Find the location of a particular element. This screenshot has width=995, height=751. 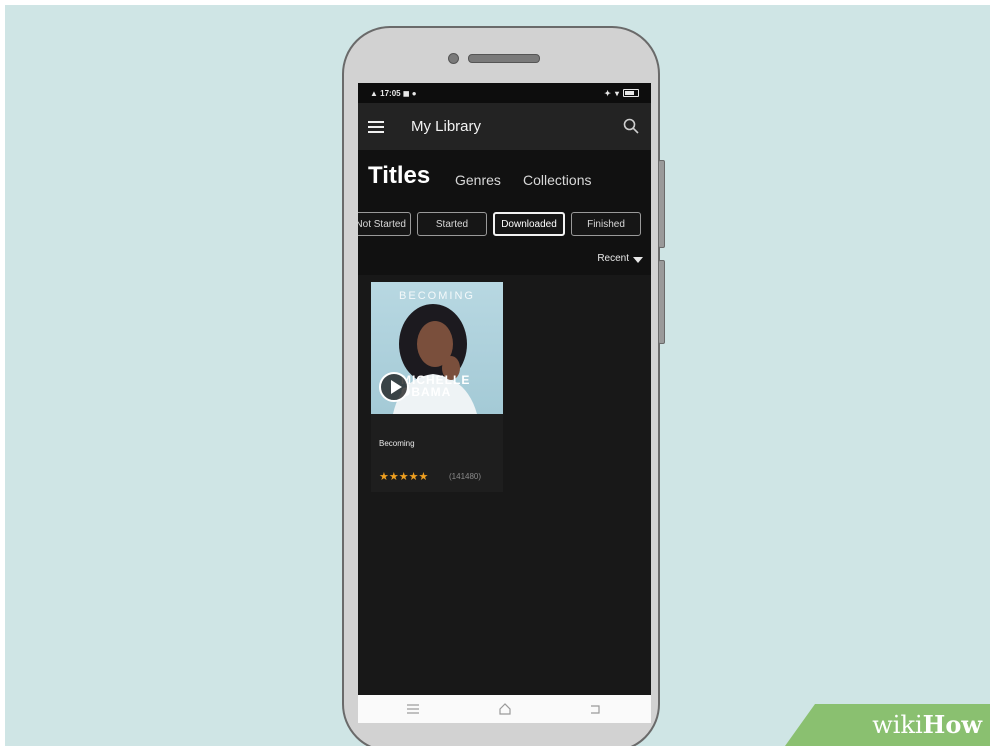

hamburger-menu-icon is located at coordinates (376, 126).